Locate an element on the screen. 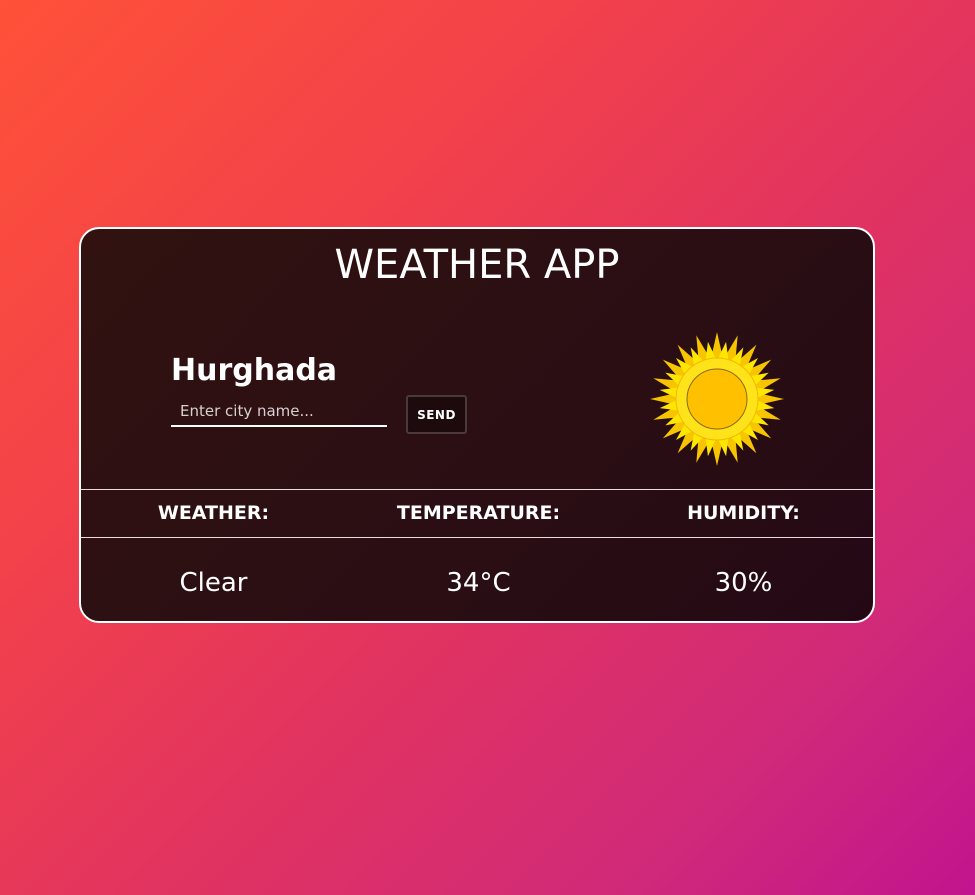 The width and height of the screenshot is (975, 895). city-name: Hurghada is located at coordinates (254, 370).